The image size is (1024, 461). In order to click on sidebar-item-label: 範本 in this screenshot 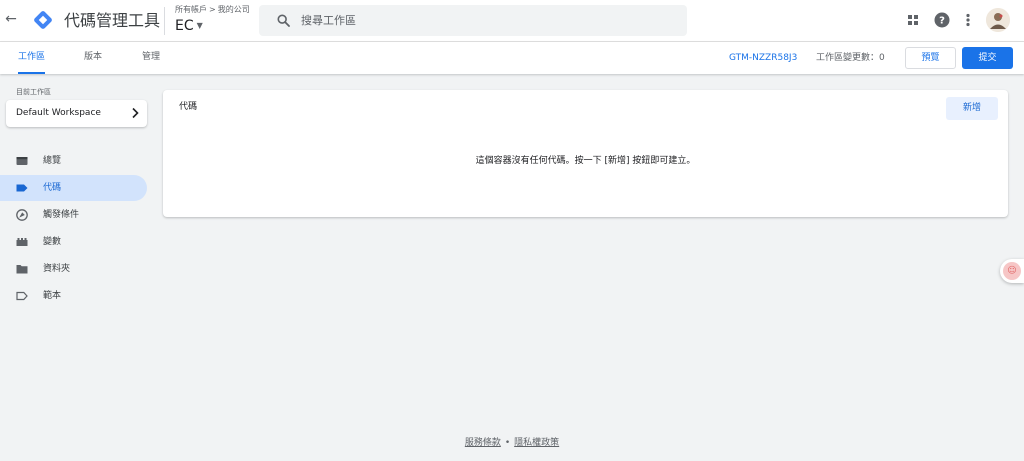, I will do `click(52, 296)`.